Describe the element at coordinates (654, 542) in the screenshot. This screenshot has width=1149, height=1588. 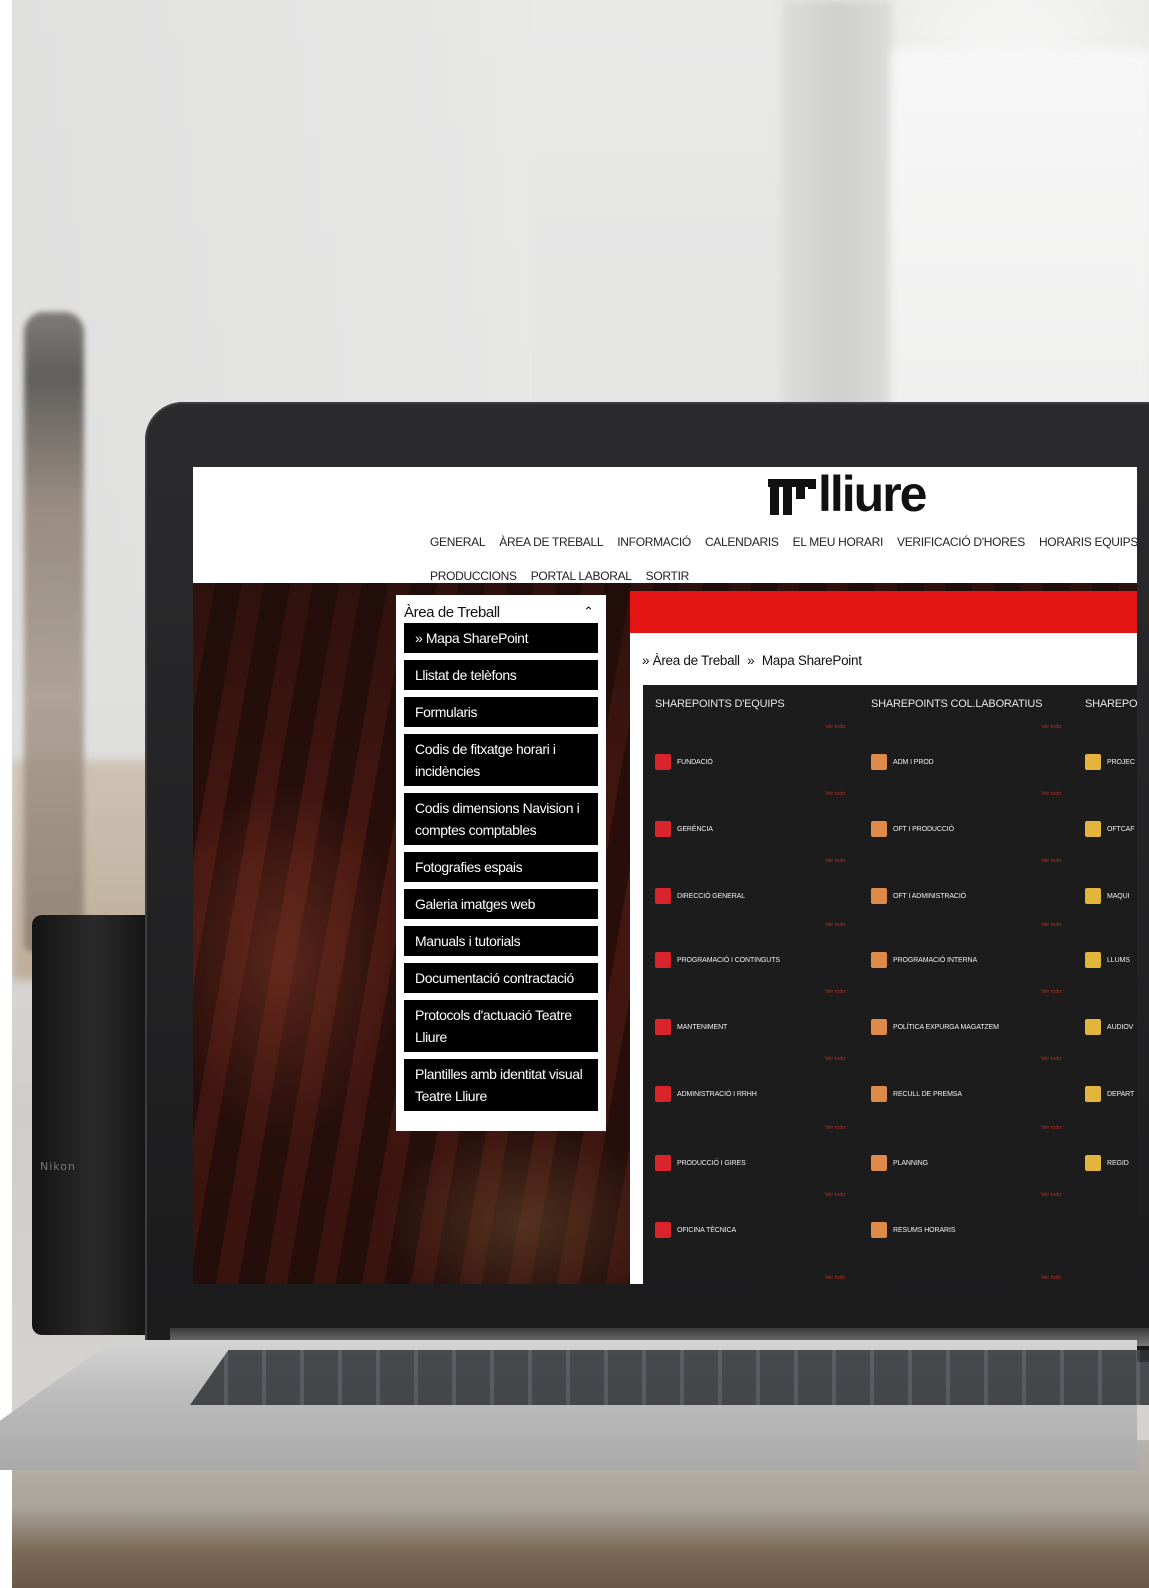
I see `nav-item-informacio: INFORMACIÓ` at that location.